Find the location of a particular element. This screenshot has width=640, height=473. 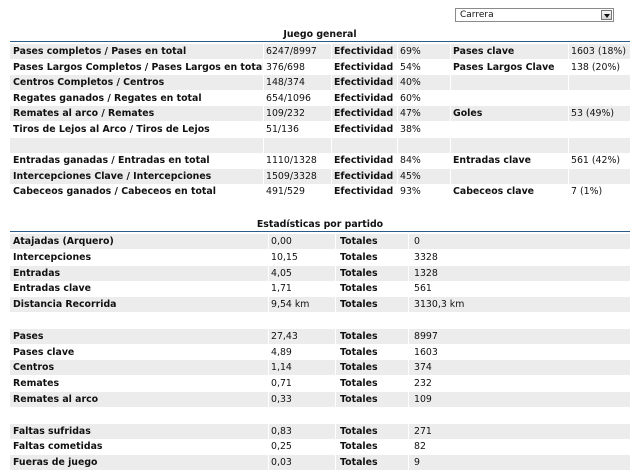

period-select: Carrera is located at coordinates (534, 15).